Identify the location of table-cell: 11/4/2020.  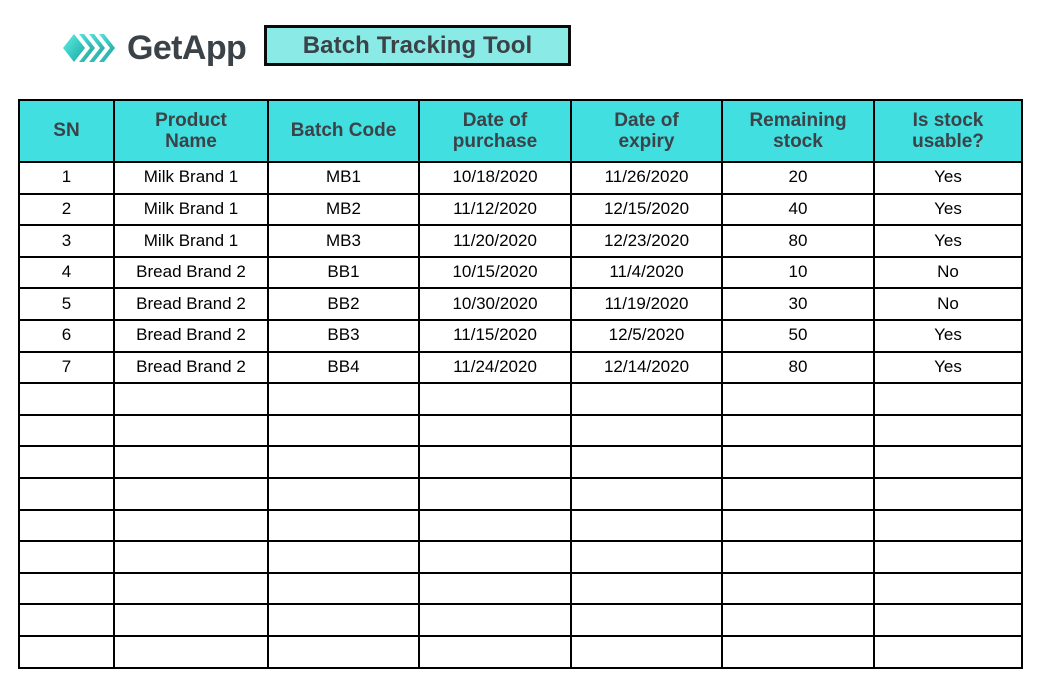
(646, 272).